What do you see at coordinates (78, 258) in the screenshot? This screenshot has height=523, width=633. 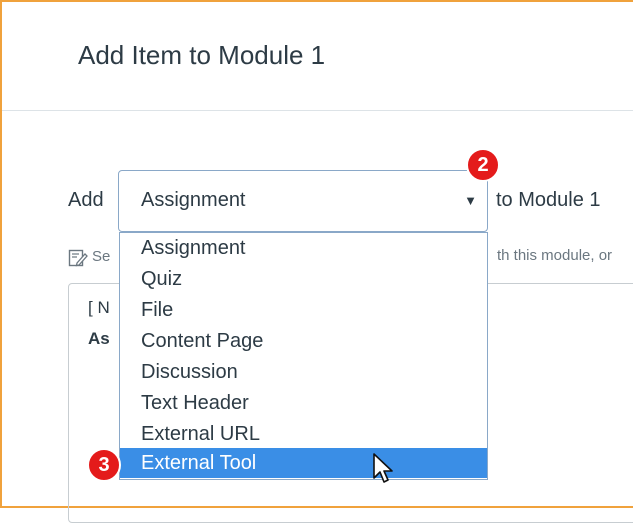 I see `edit-icon` at bounding box center [78, 258].